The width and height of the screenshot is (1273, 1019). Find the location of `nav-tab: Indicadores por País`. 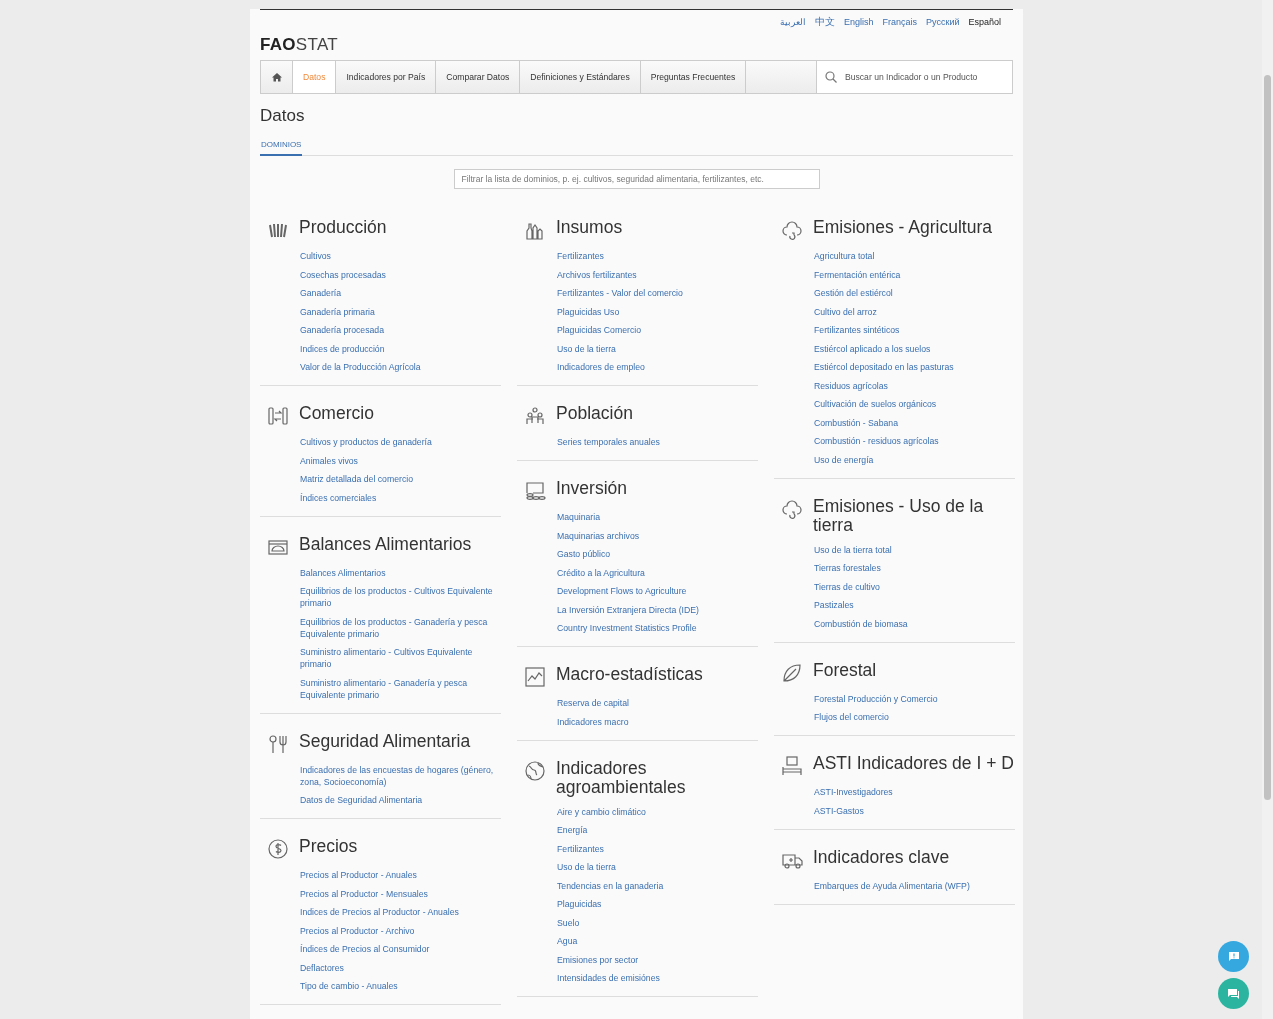

nav-tab: Indicadores por País is located at coordinates (386, 77).